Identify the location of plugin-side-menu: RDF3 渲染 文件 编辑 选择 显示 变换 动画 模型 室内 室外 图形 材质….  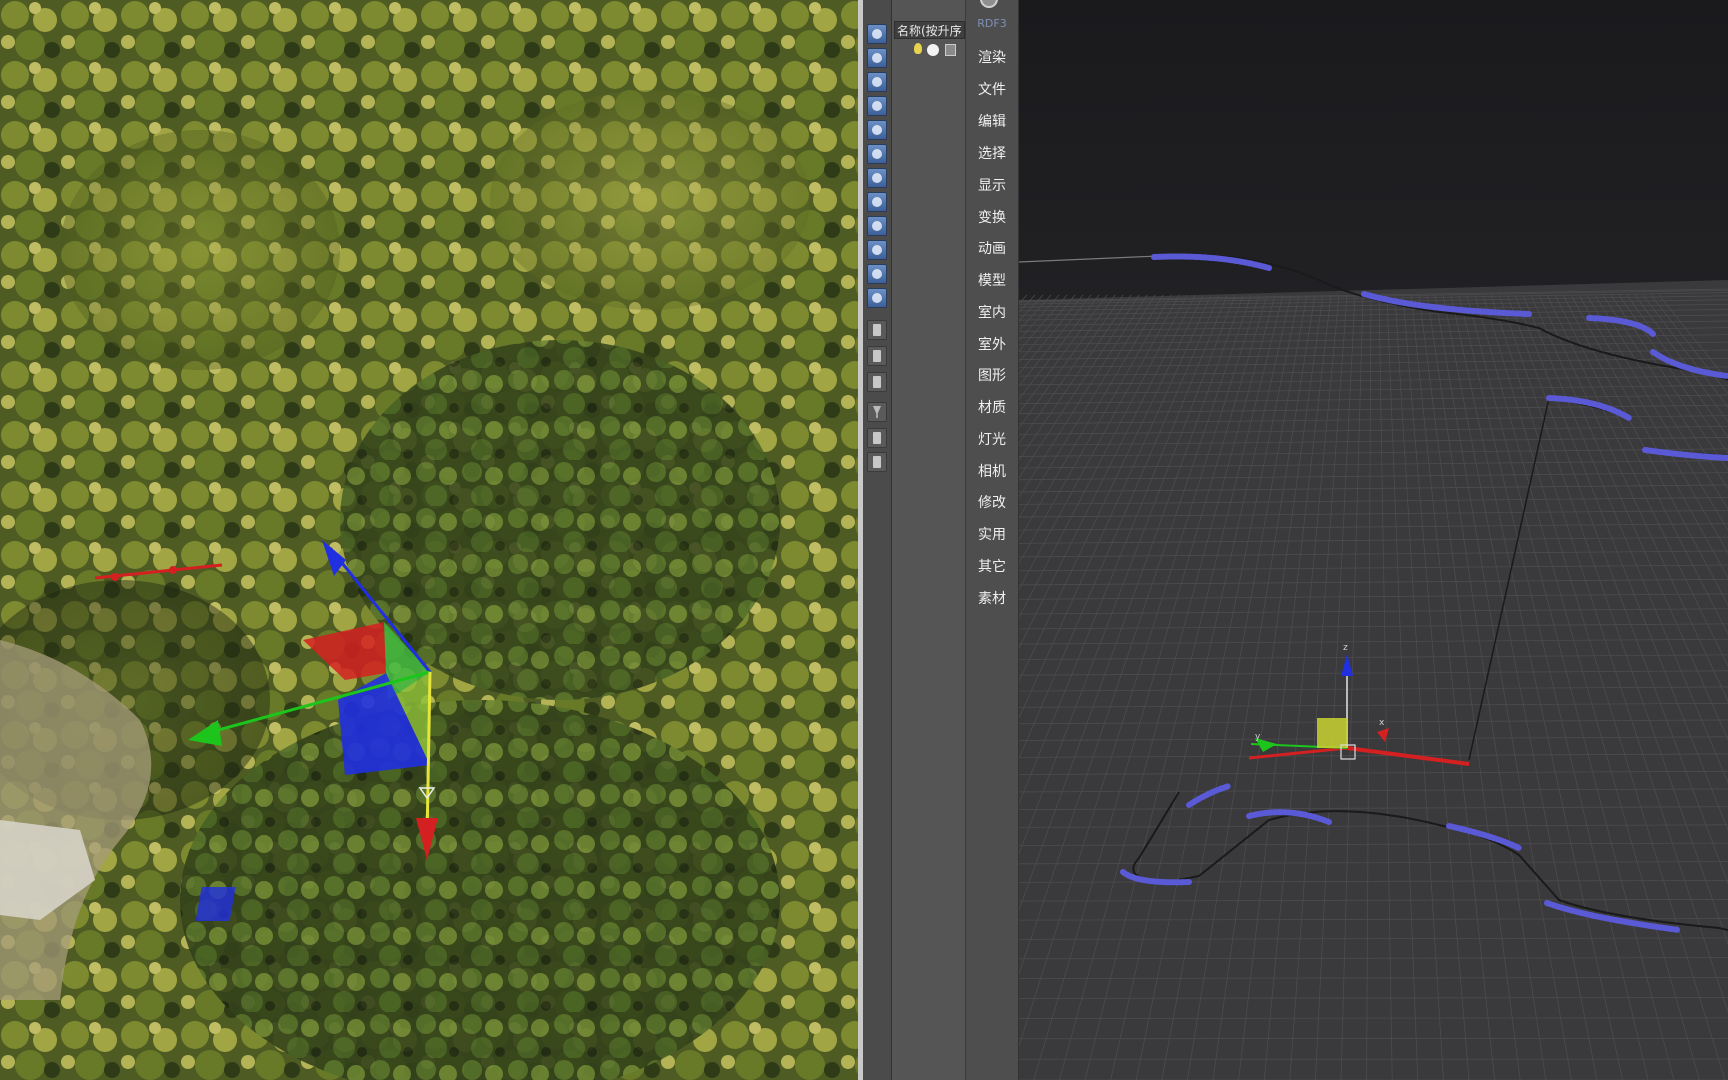
(992, 540).